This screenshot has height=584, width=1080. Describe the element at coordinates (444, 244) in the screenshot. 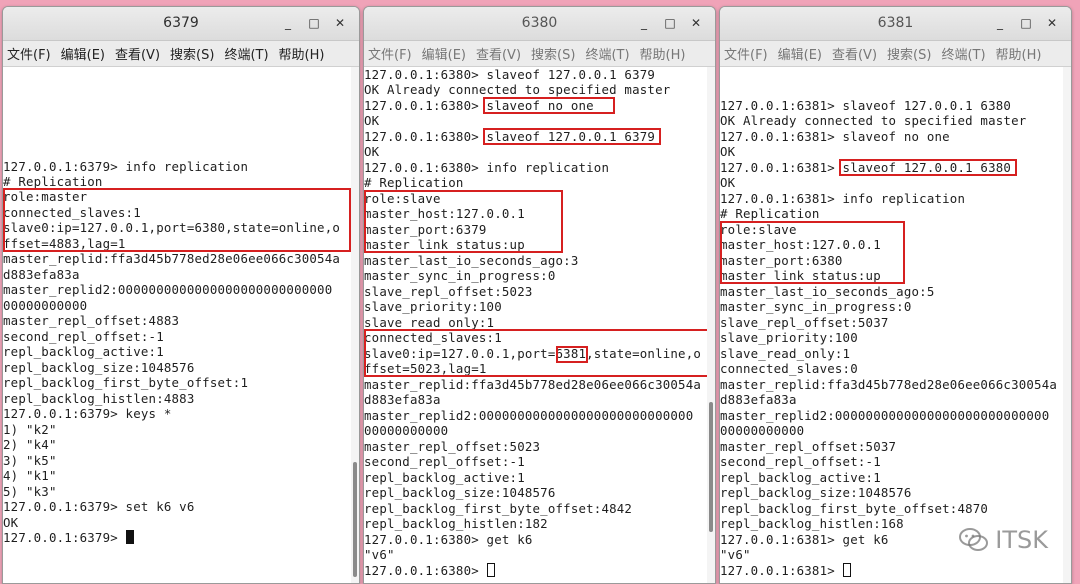

I see `terminal-line: master_link_status:up` at that location.